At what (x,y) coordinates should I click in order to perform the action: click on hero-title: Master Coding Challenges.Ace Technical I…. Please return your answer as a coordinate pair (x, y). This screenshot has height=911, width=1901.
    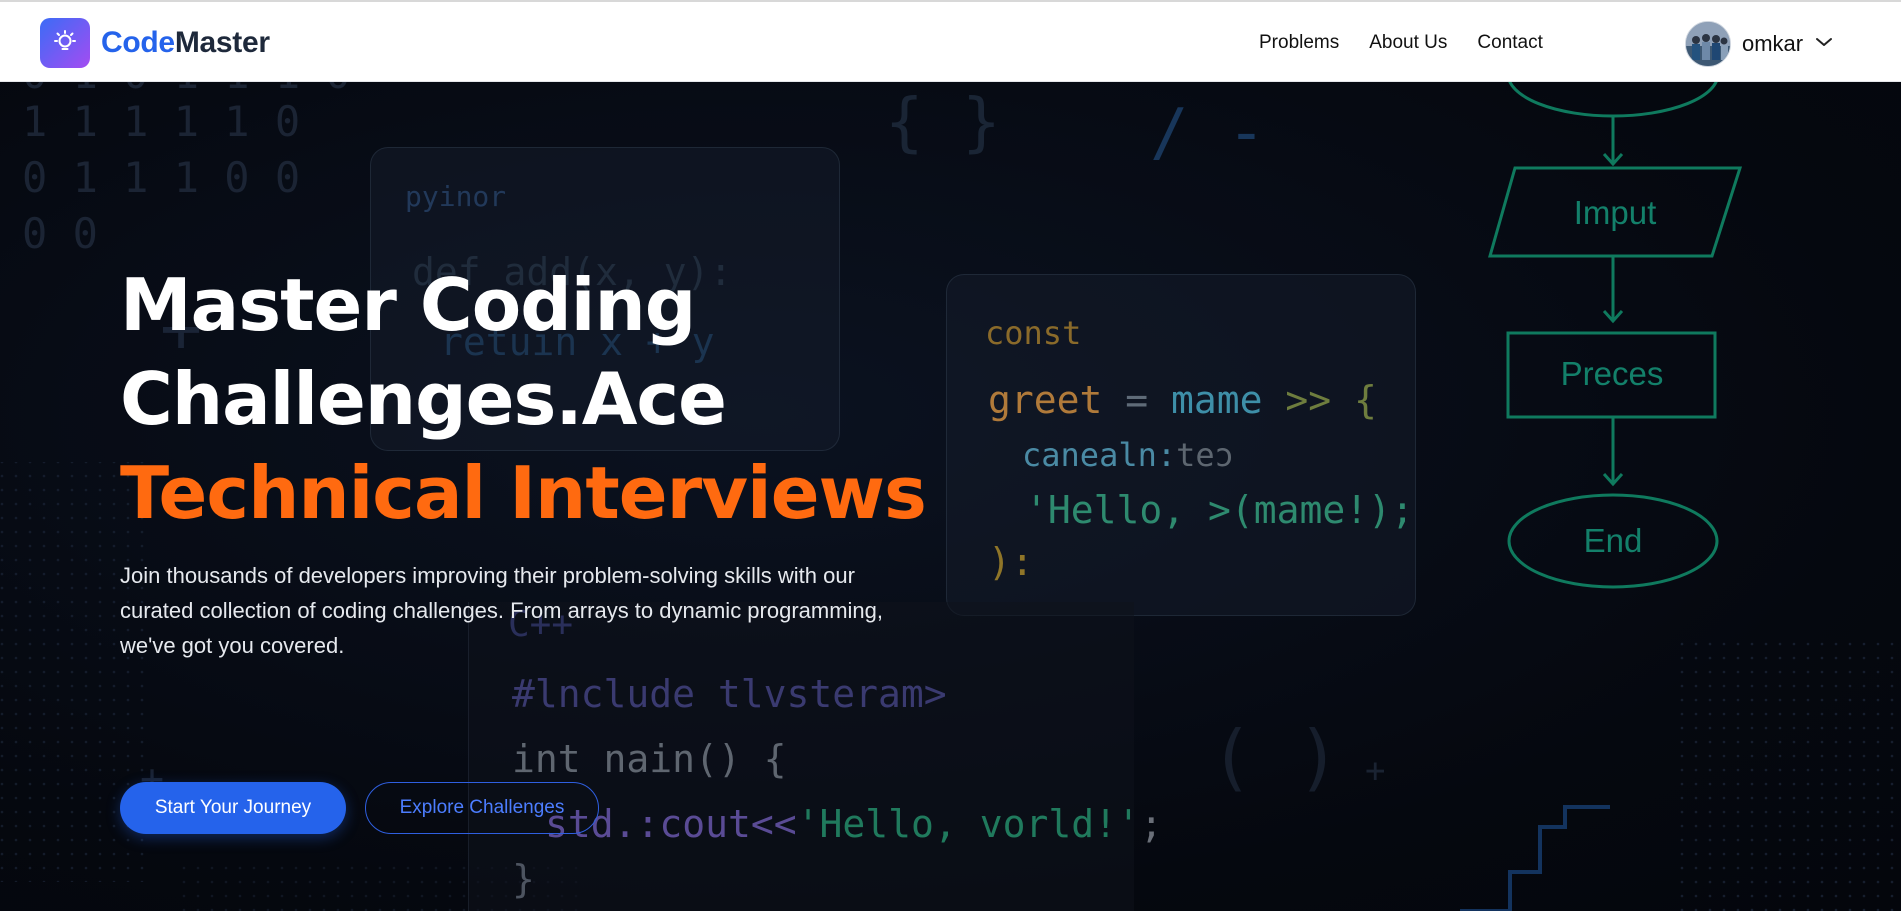
    Looking at the image, I should click on (523, 399).